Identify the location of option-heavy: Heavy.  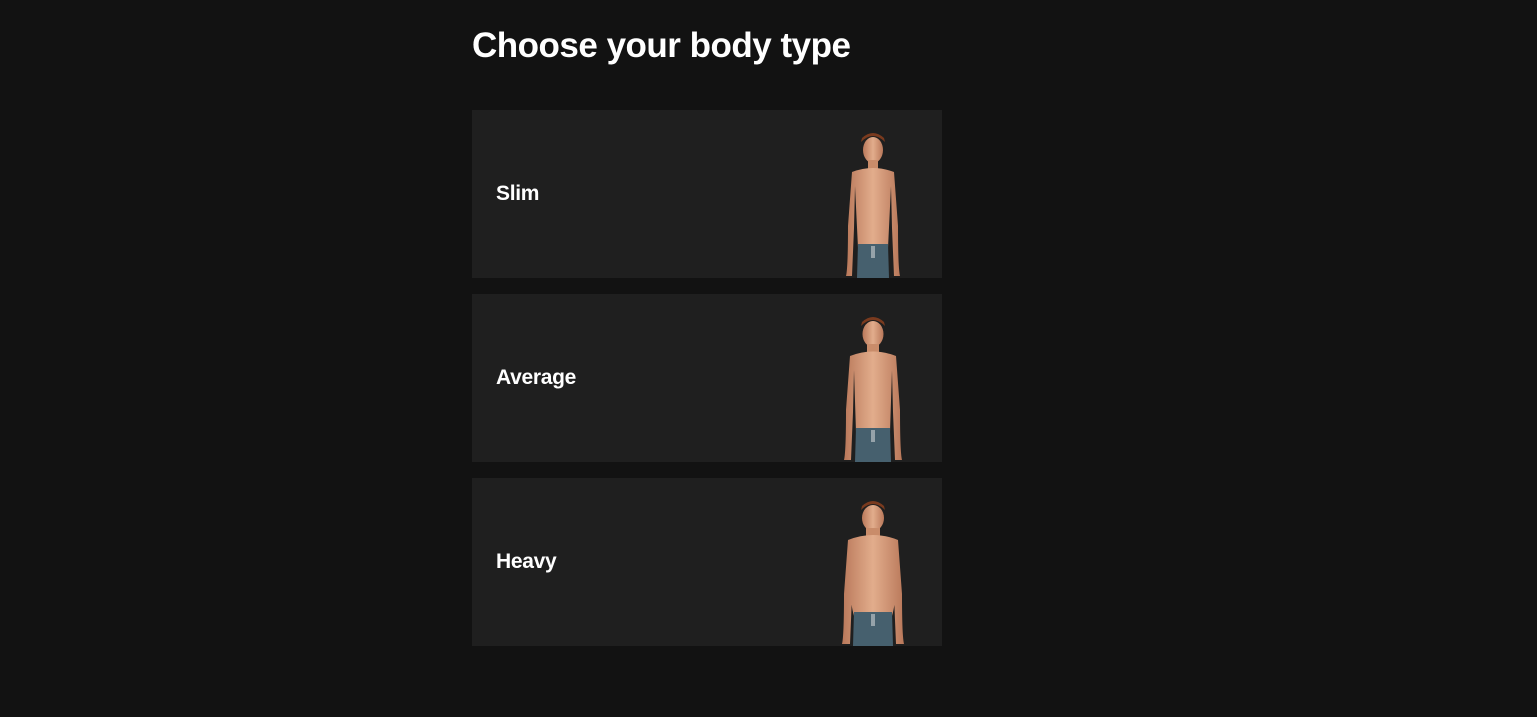
(707, 562).